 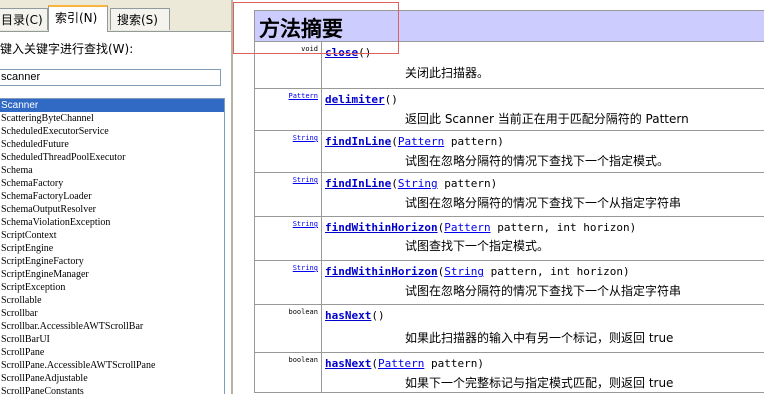 What do you see at coordinates (112, 261) in the screenshot?
I see `index-list-item: ScriptEngineFactory` at bounding box center [112, 261].